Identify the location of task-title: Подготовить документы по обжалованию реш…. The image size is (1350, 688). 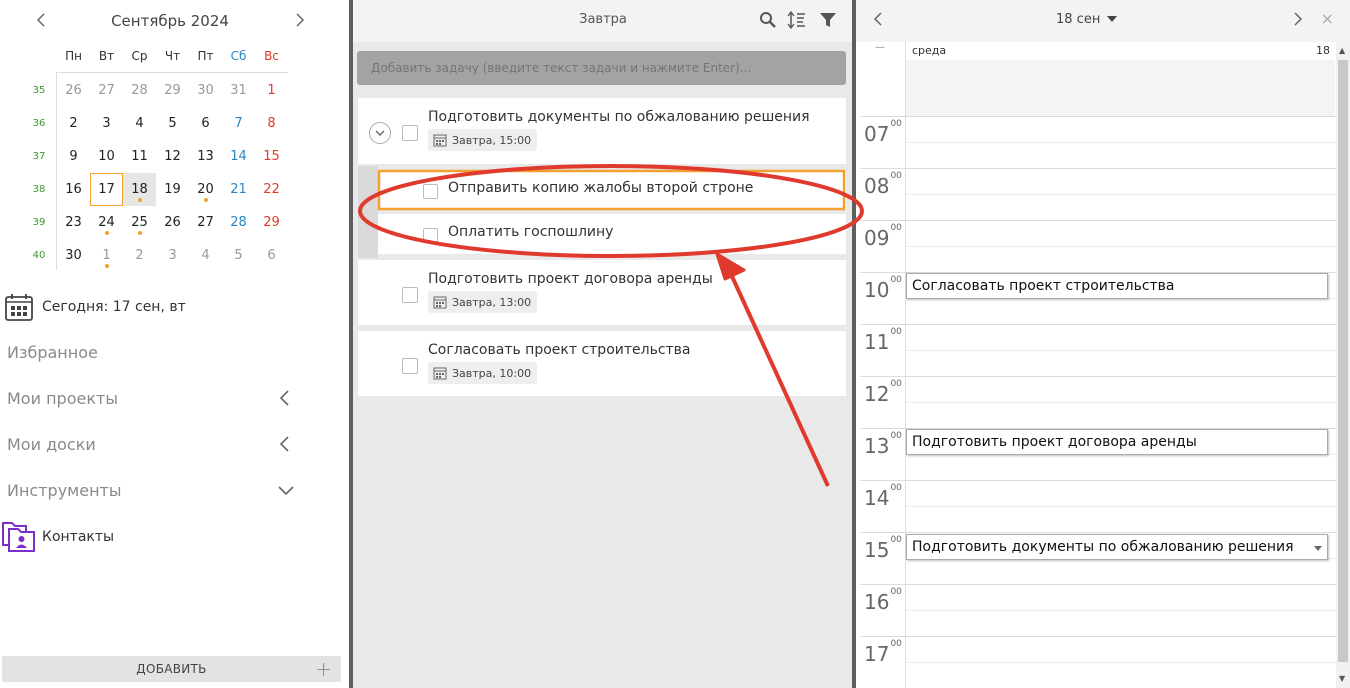
(619, 117).